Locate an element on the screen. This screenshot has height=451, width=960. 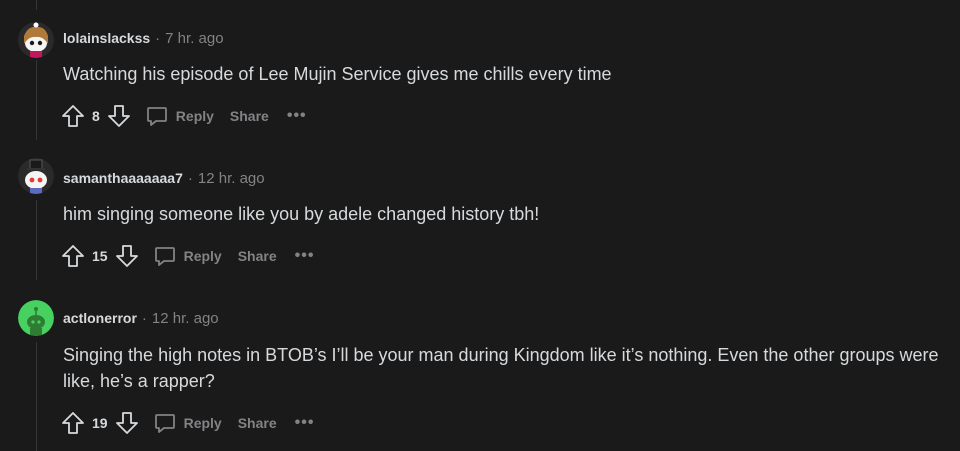
comment-meta: samanthaaaaaaa7 · 12 hr. ago is located at coordinates (164, 178).